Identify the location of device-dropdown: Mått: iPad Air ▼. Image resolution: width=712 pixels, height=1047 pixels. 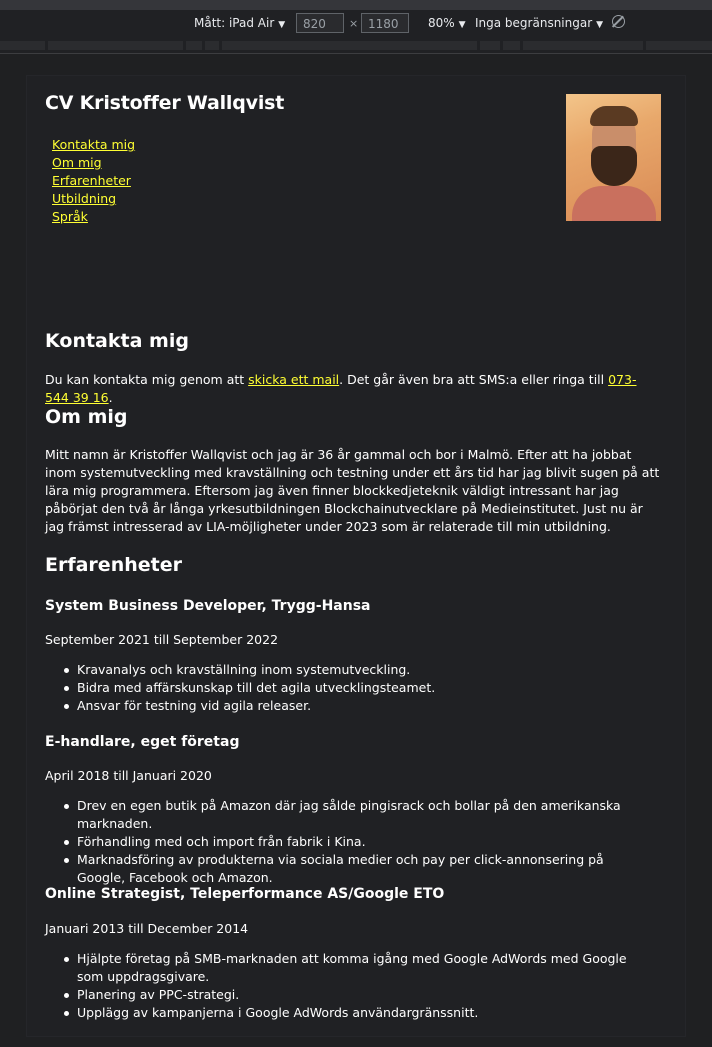
(239, 23).